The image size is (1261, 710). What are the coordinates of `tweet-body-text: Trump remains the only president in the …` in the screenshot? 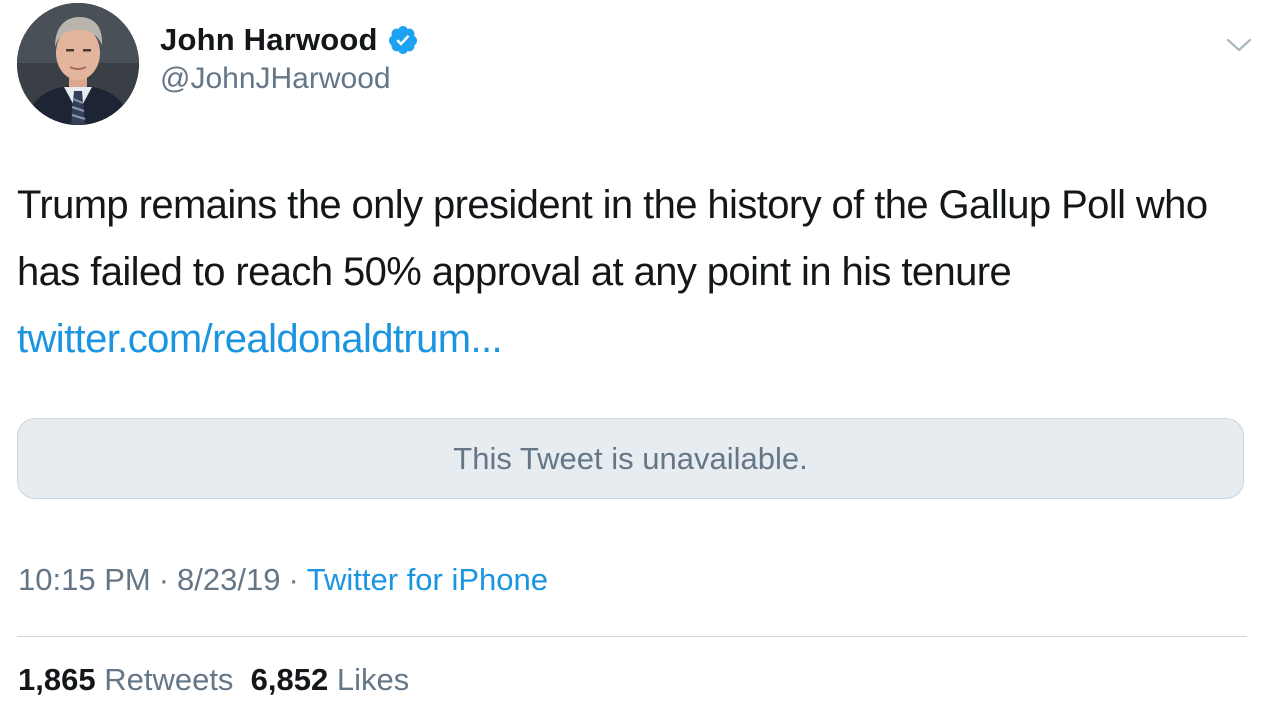 It's located at (612, 238).